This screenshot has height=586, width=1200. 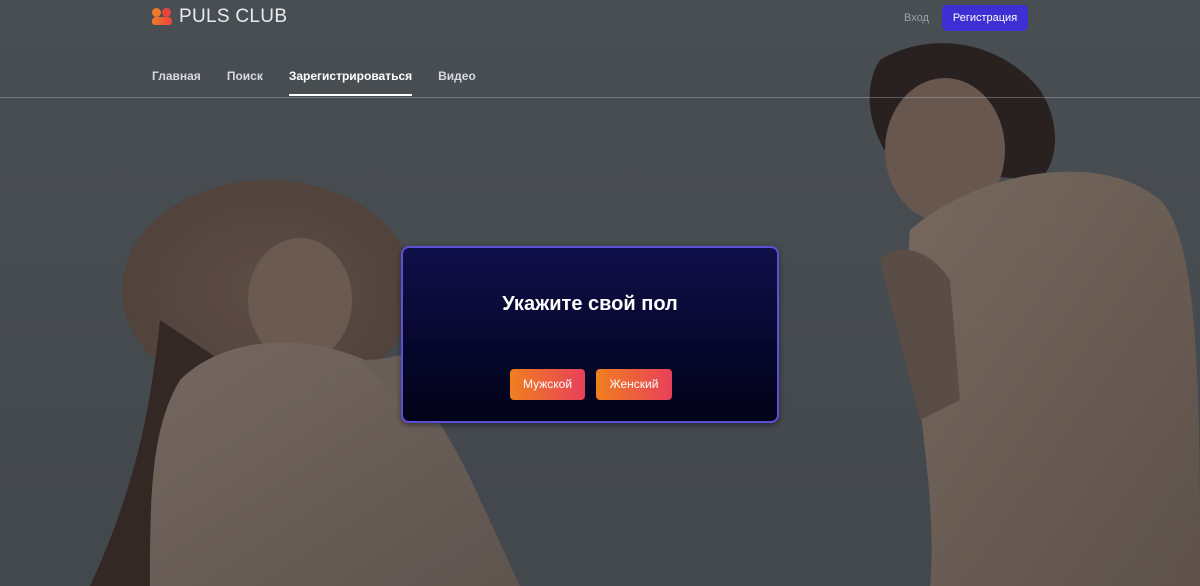 What do you see at coordinates (162, 17) in the screenshot?
I see `logo-icon` at bounding box center [162, 17].